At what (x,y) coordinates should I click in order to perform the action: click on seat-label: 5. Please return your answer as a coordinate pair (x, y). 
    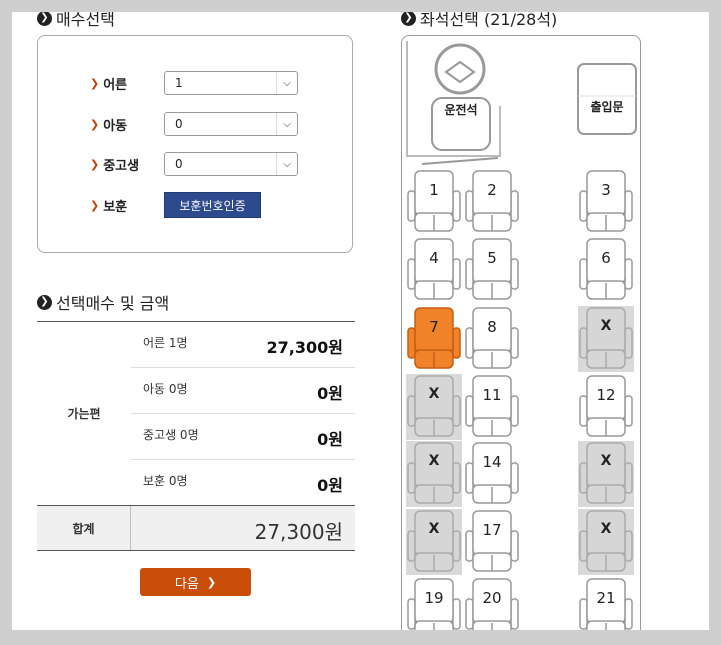
    Looking at the image, I should click on (492, 258).